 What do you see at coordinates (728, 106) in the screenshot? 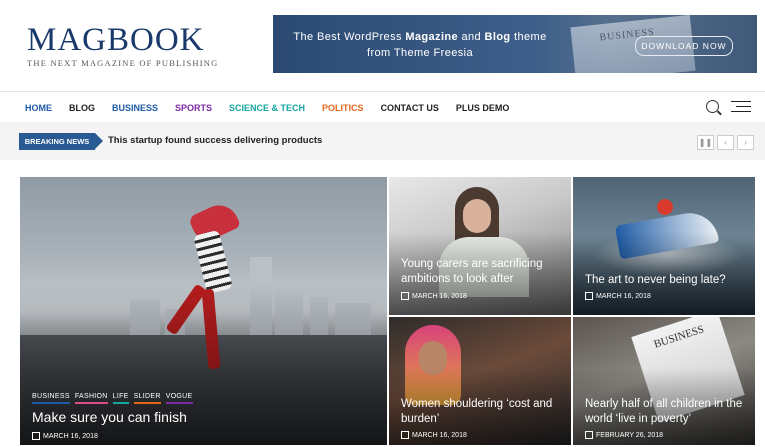
I see `nav-tools` at bounding box center [728, 106].